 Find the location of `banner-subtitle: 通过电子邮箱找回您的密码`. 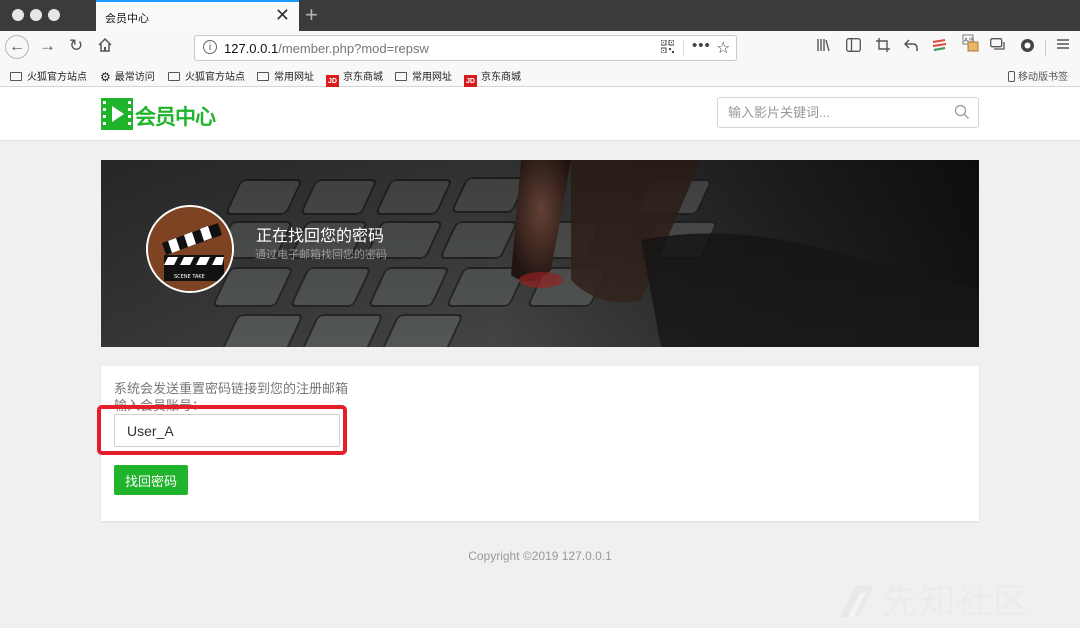

banner-subtitle: 通过电子邮箱找回您的密码 is located at coordinates (321, 255).